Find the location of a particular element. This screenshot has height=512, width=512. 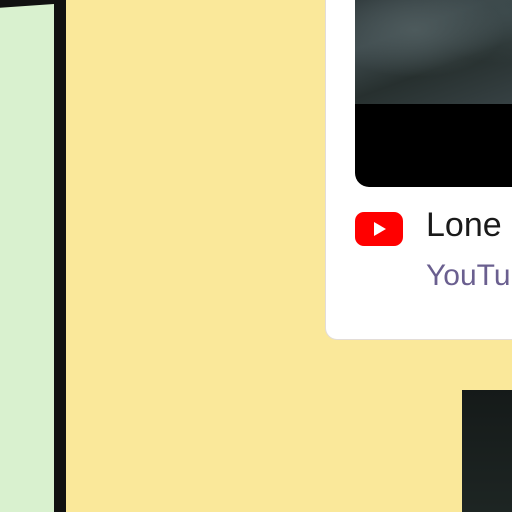

thumbnail-image is located at coordinates (433, 52).